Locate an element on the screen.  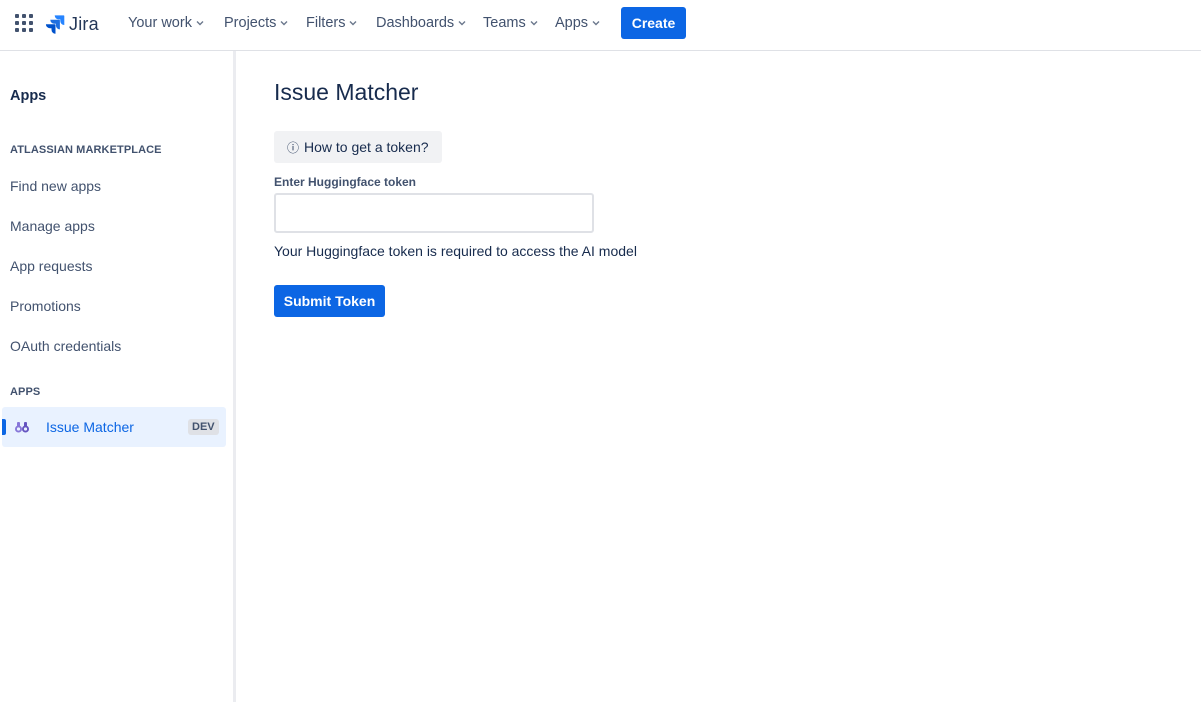
page-title: Issue Matcher is located at coordinates (346, 92).